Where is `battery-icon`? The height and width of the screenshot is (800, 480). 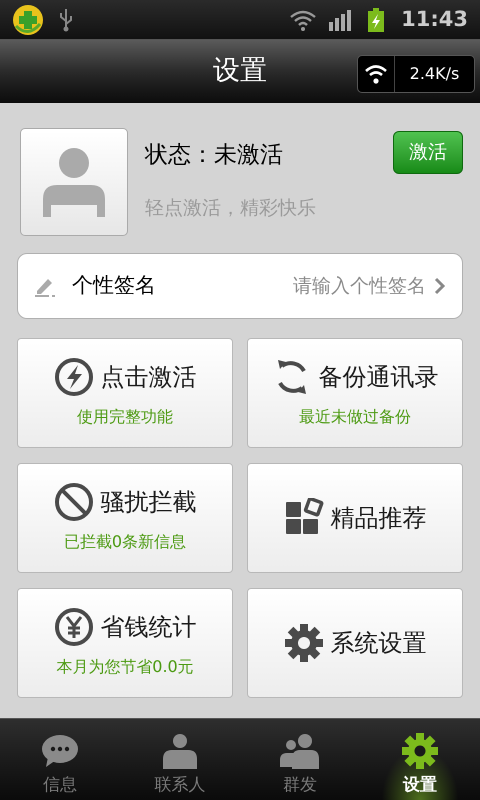 battery-icon is located at coordinates (376, 20).